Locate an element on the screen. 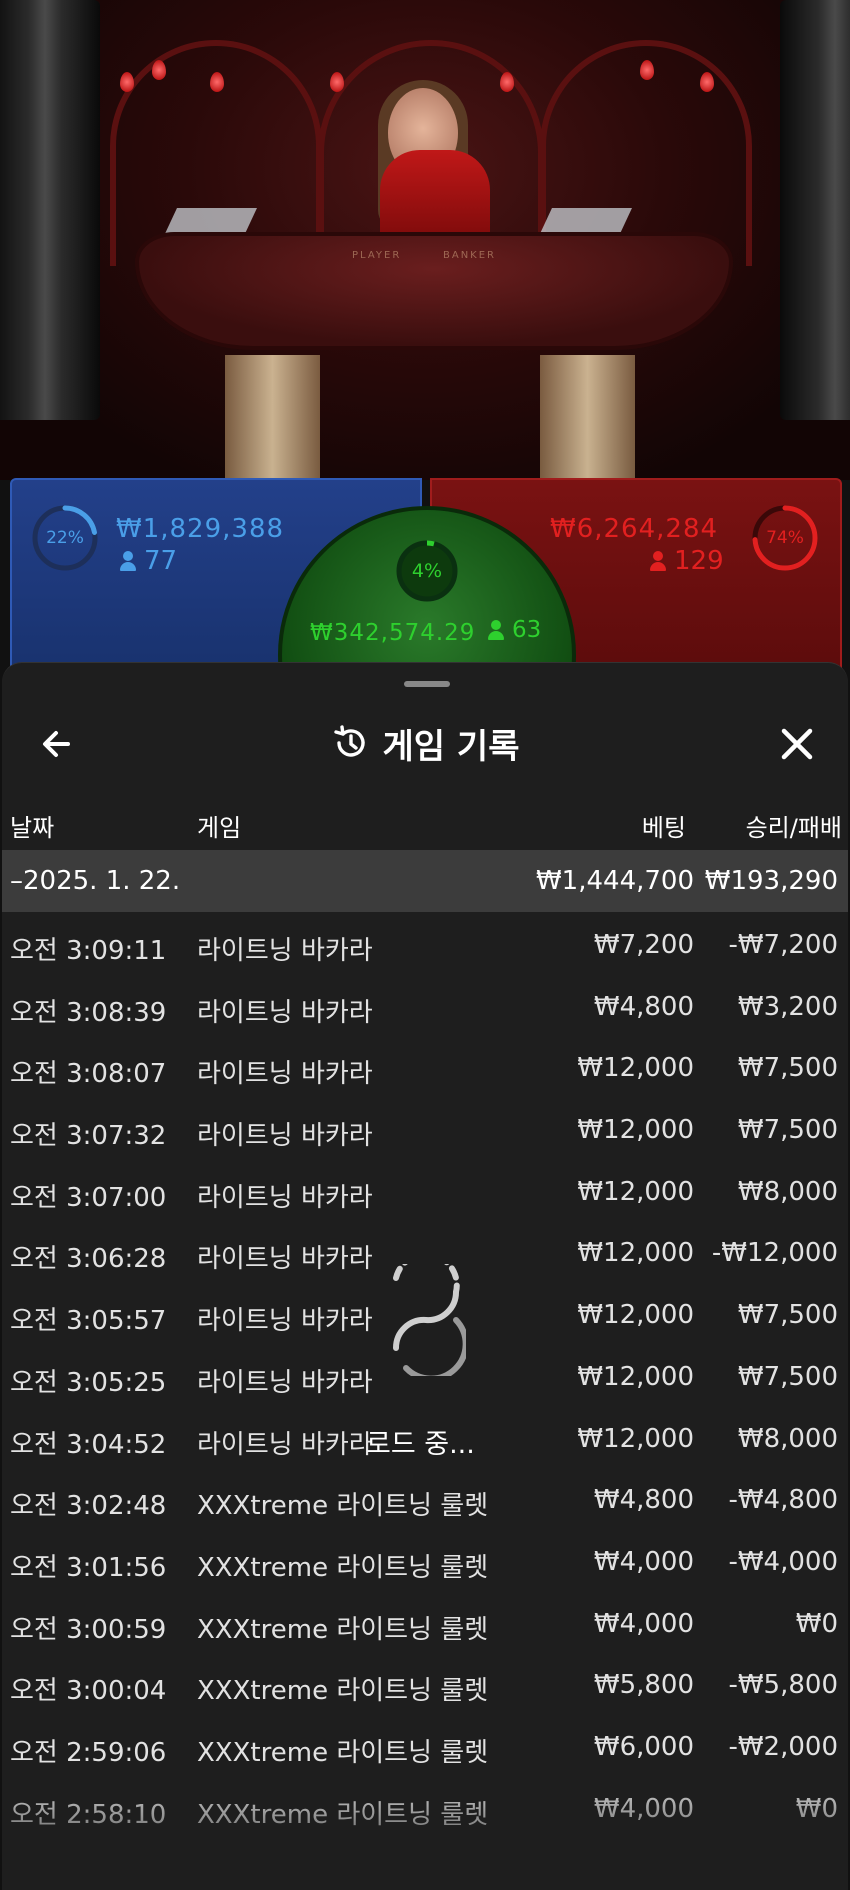  row-result: -₩5,800 is located at coordinates (783, 1685).